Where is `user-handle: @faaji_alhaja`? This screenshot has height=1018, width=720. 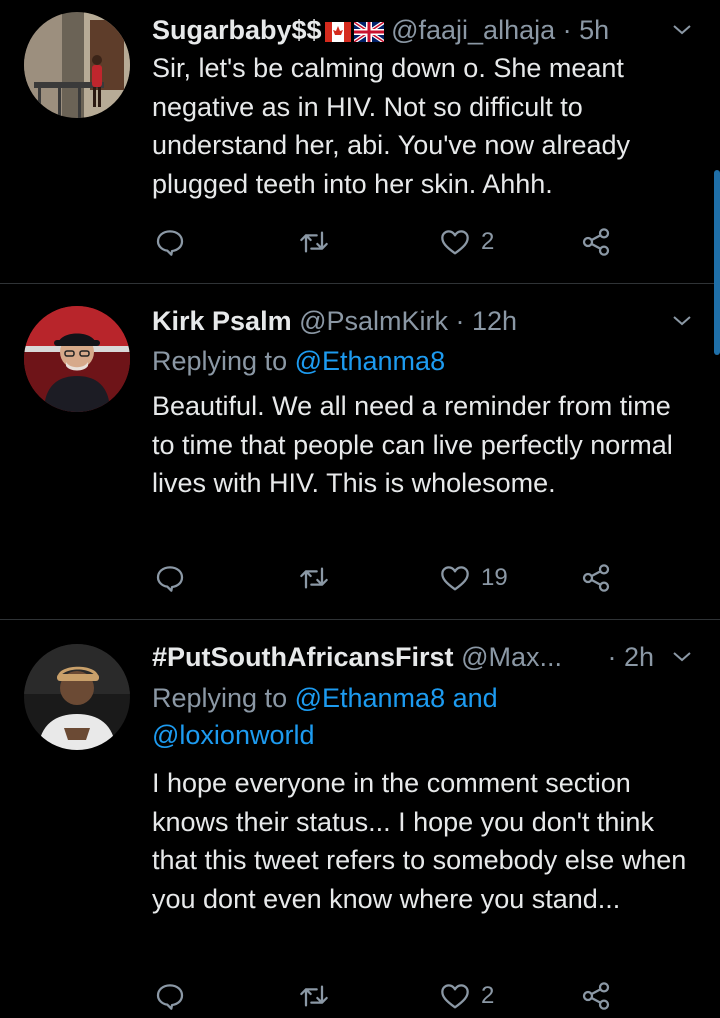 user-handle: @faaji_alhaja is located at coordinates (473, 30).